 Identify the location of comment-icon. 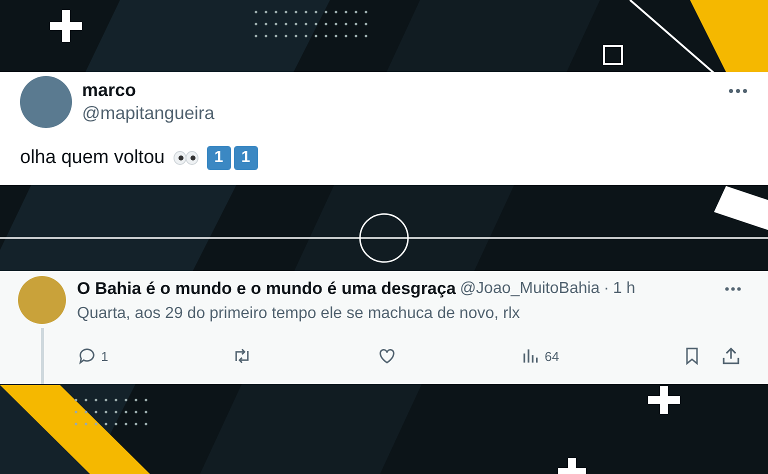
(87, 356).